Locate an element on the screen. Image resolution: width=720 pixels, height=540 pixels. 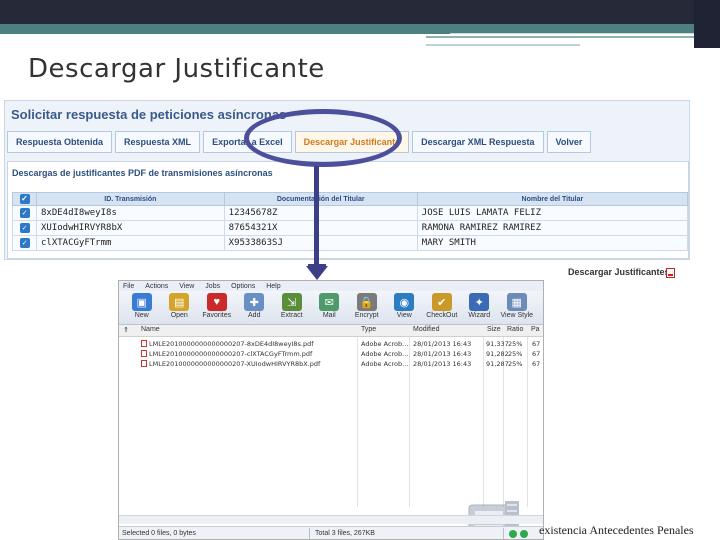
tab-respuesta-obtenida: Respuesta Obtenida is located at coordinates (60, 142).